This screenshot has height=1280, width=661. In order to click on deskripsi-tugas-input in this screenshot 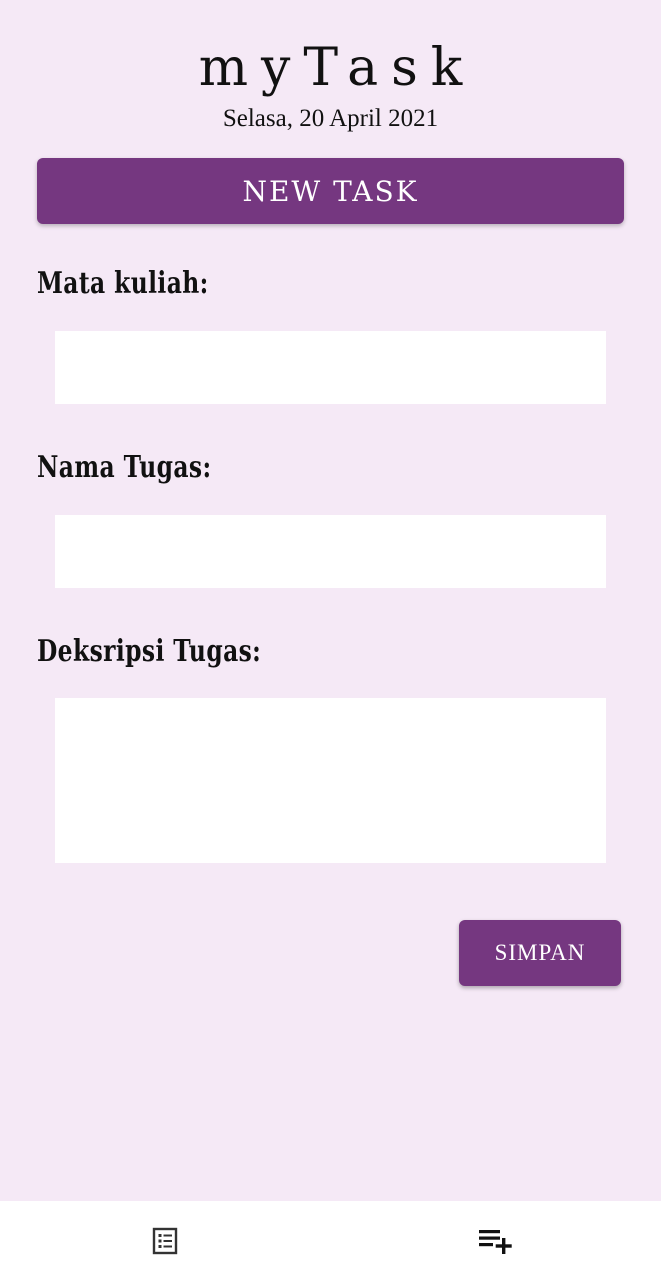, I will do `click(330, 780)`.